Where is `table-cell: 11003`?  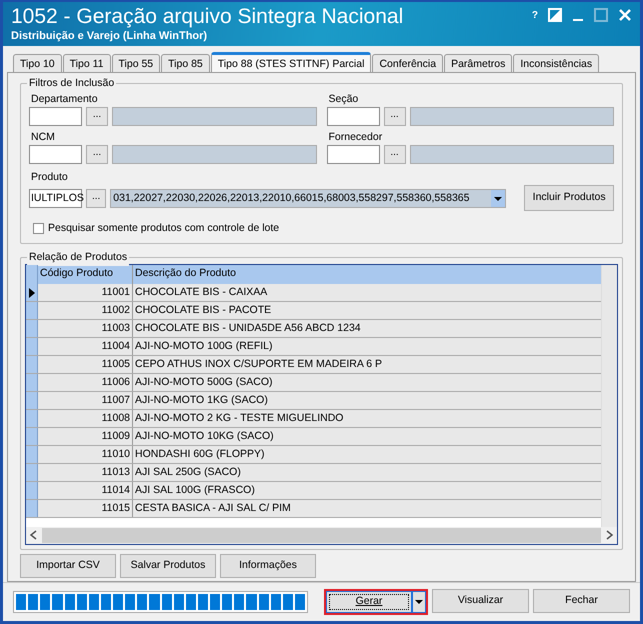
table-cell: 11003 is located at coordinates (85, 328).